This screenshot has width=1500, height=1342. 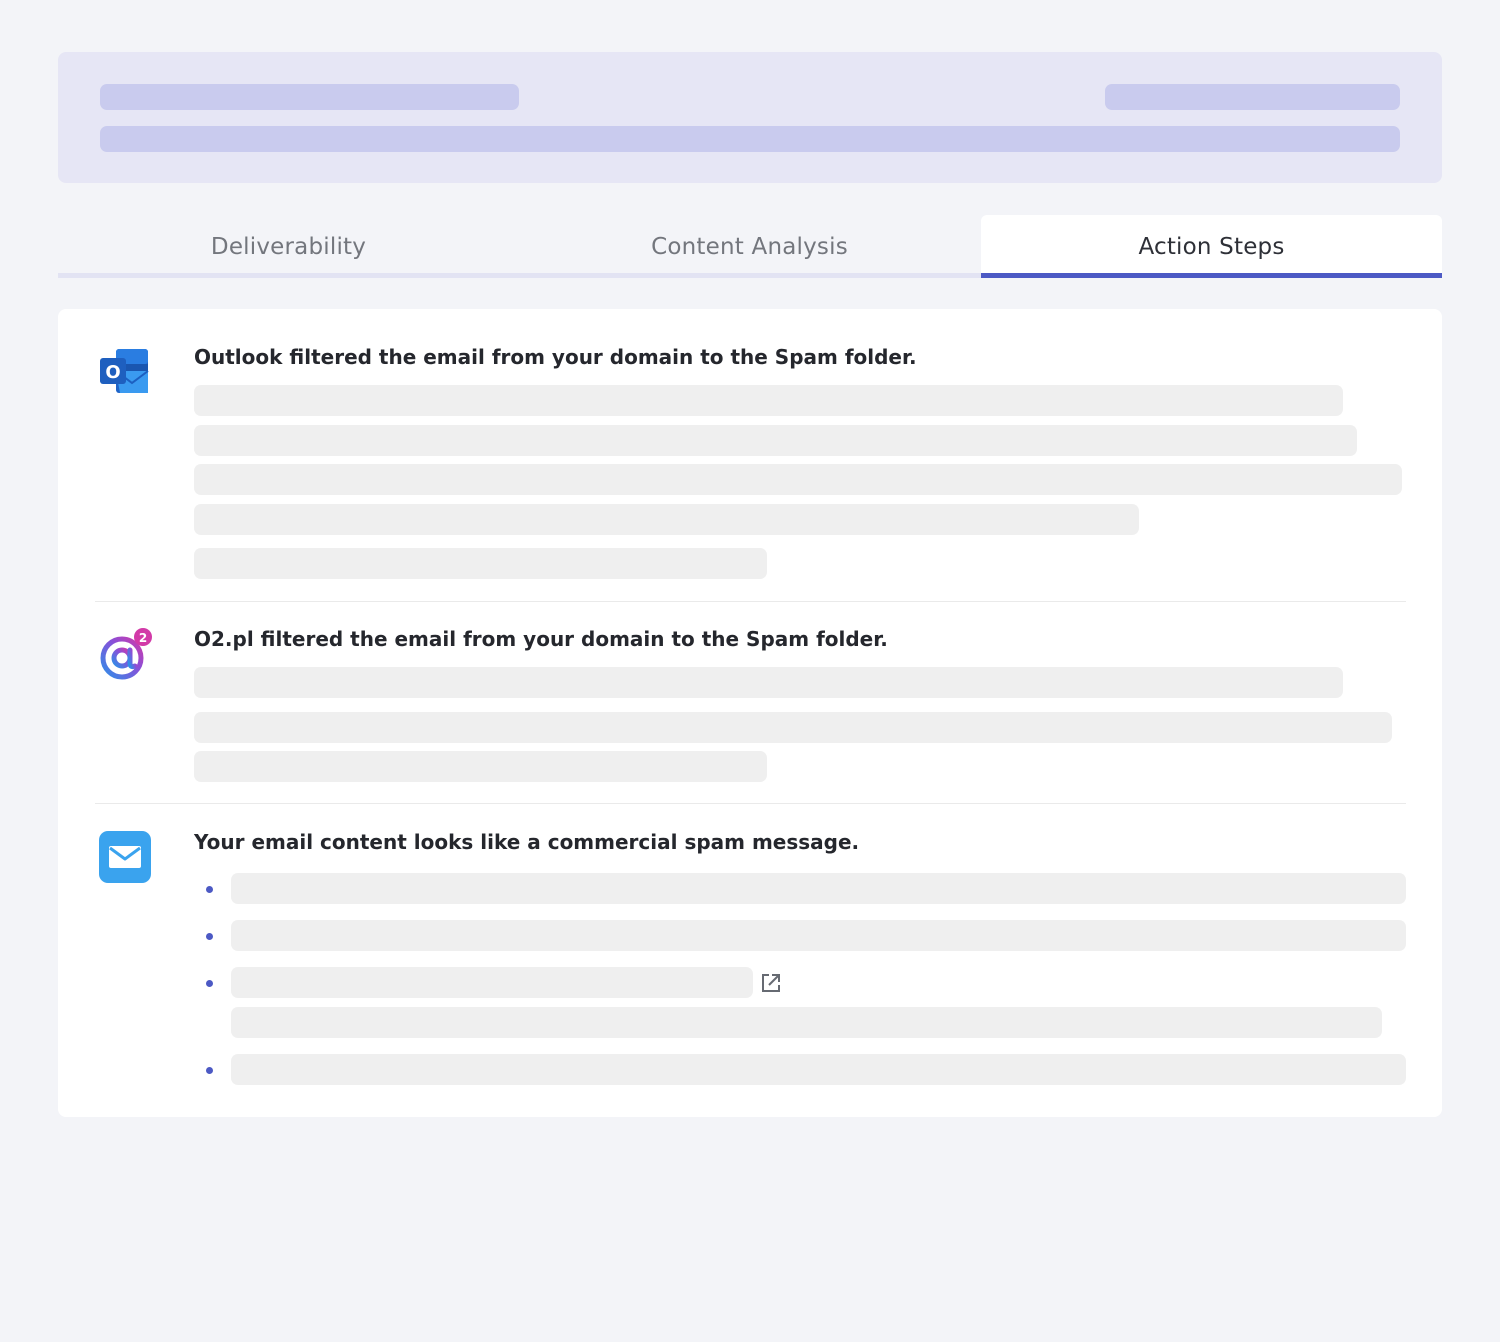 I want to click on mail-icon, so click(x=125, y=857).